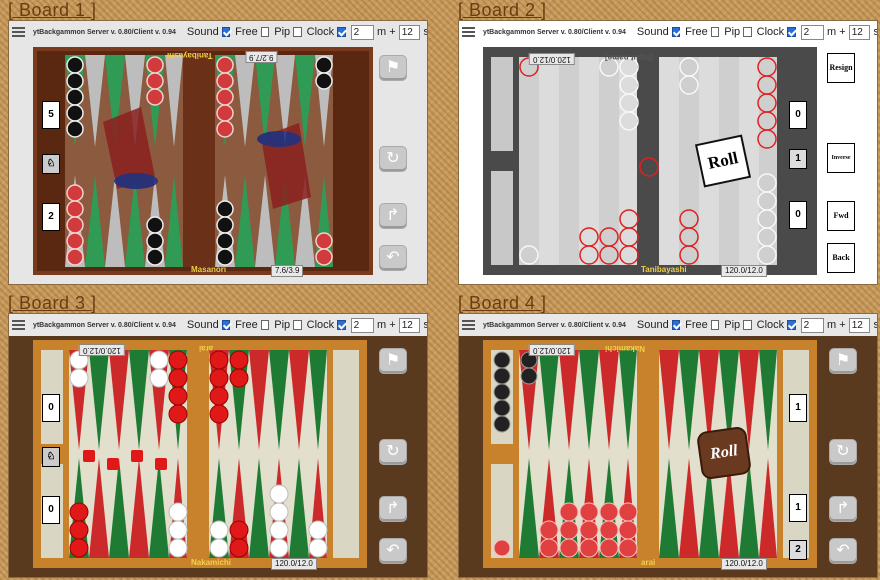 This screenshot has width=880, height=580. What do you see at coordinates (287, 271) in the screenshot?
I see `bottom-player-score: 7.6/3.9` at bounding box center [287, 271].